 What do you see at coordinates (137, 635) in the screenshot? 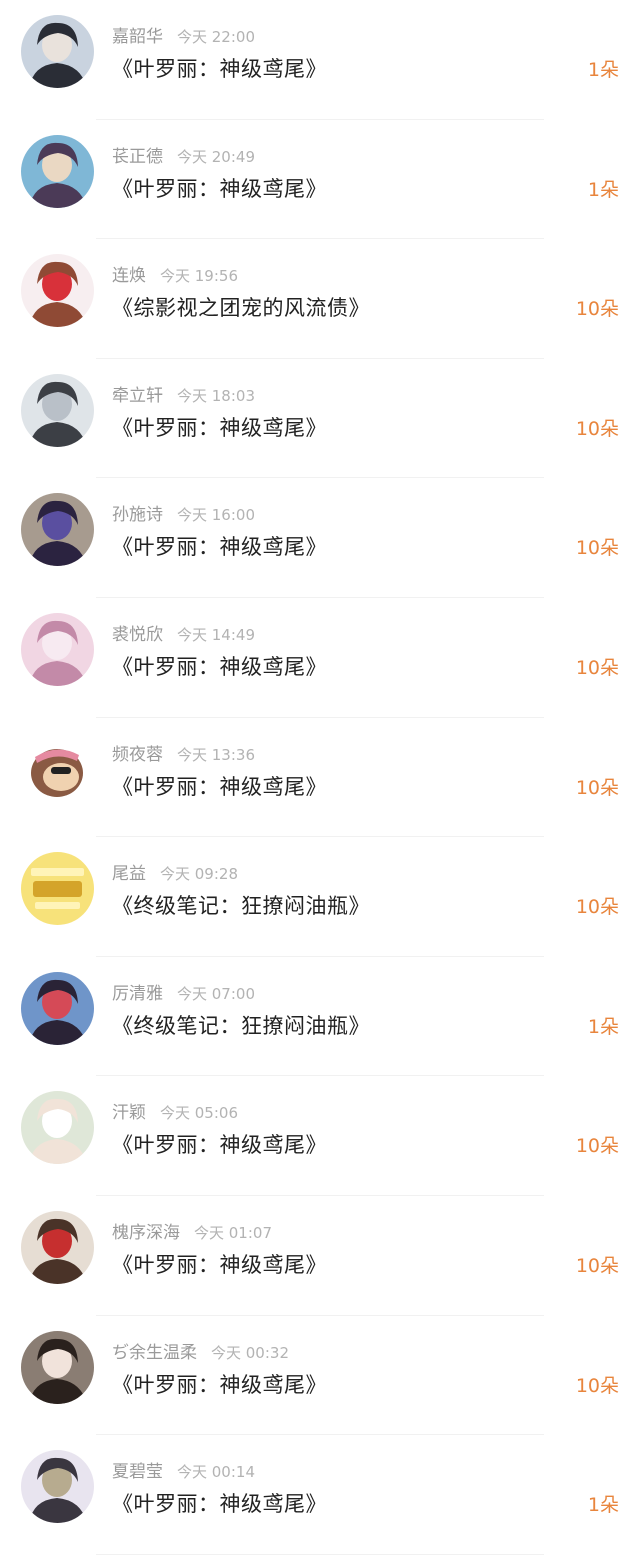
I see `user-name: 裘悦欣` at bounding box center [137, 635].